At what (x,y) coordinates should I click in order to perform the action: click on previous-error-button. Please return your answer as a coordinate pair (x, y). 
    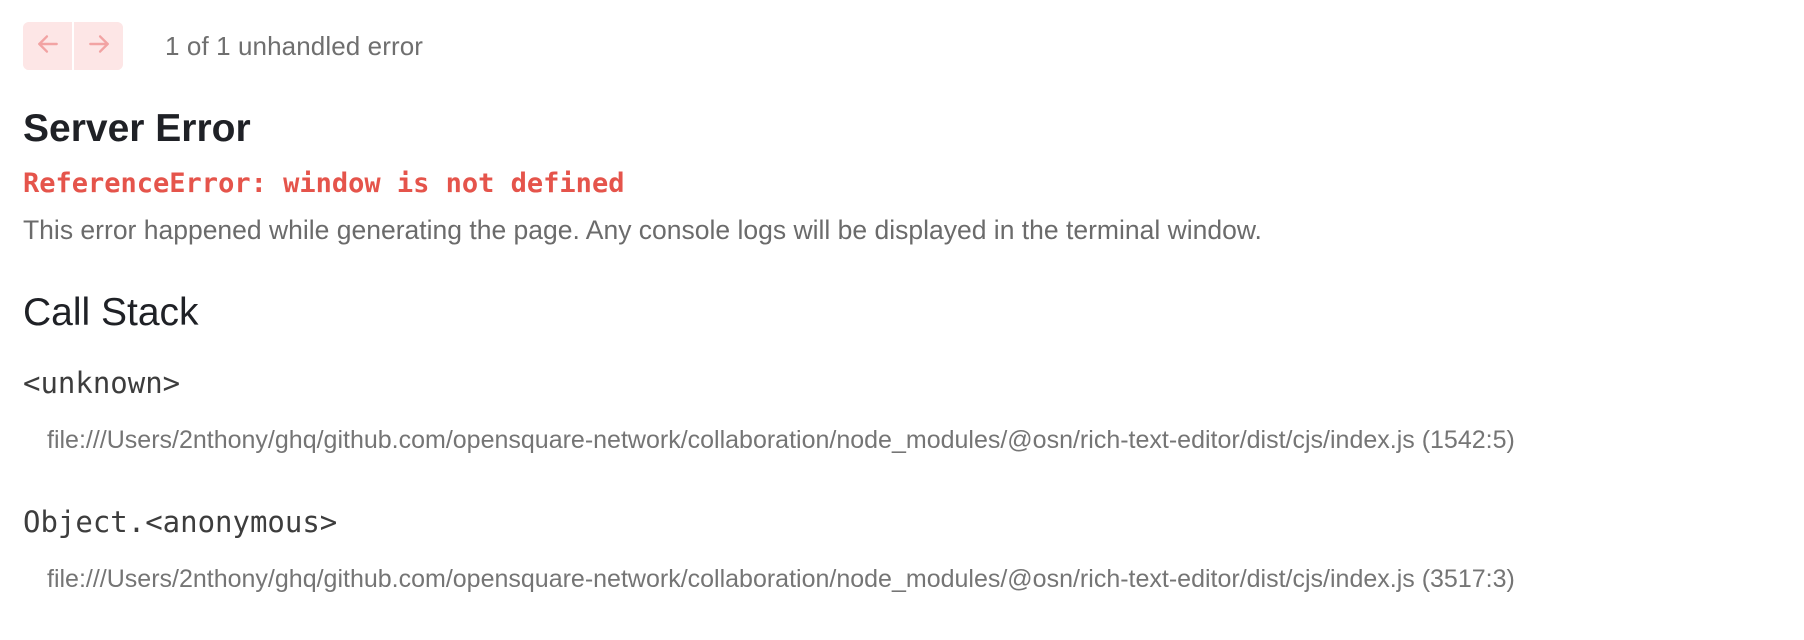
    Looking at the image, I should click on (47, 46).